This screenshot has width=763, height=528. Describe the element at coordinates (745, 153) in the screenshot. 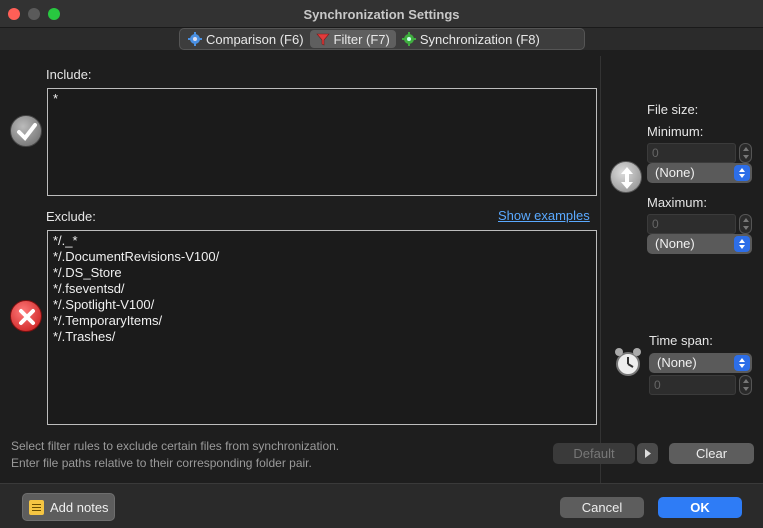

I see `minimum-size-stepper` at that location.